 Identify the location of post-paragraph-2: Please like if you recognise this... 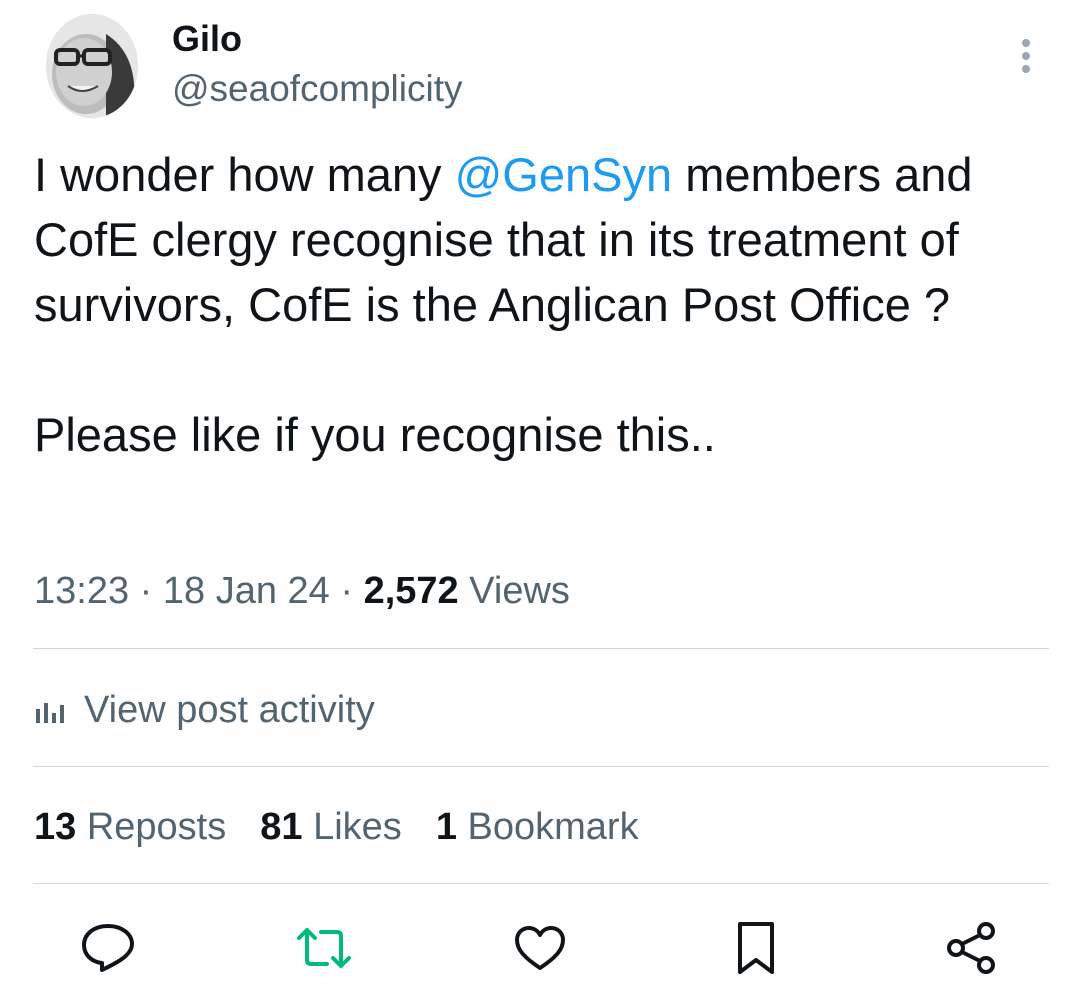
(375, 434).